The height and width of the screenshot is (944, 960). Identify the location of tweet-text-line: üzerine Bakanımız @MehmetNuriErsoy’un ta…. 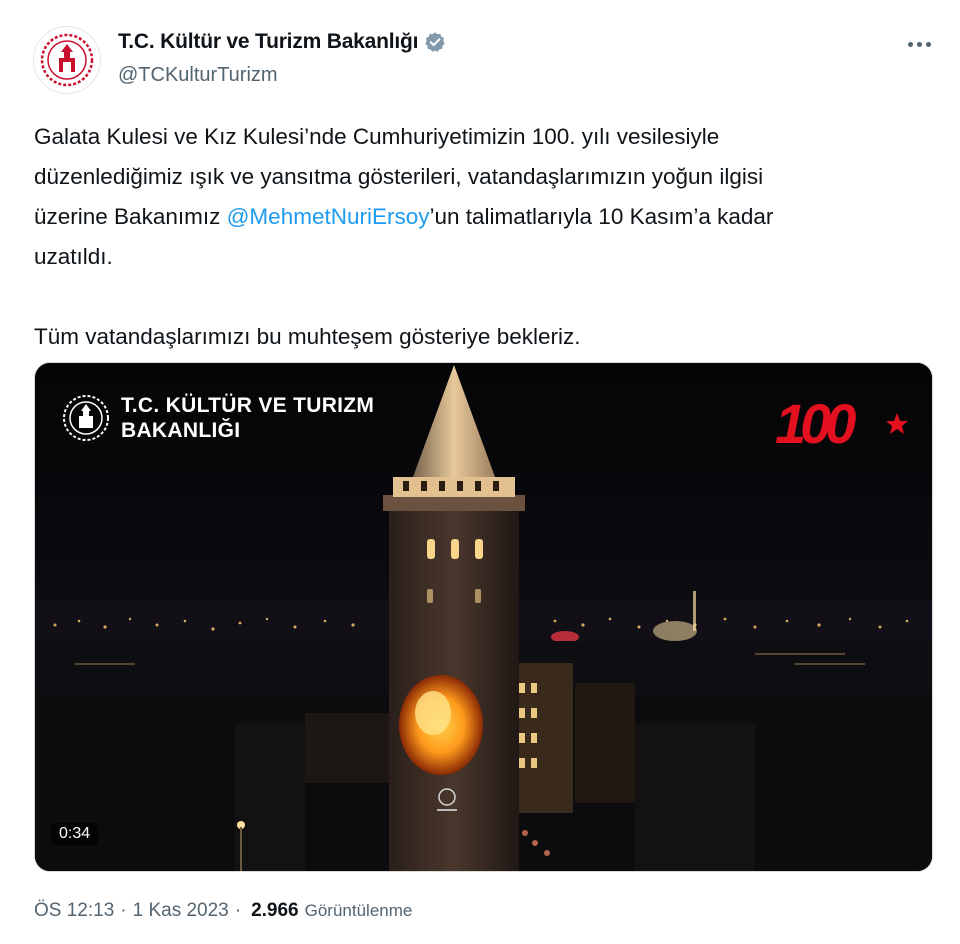
(484, 217).